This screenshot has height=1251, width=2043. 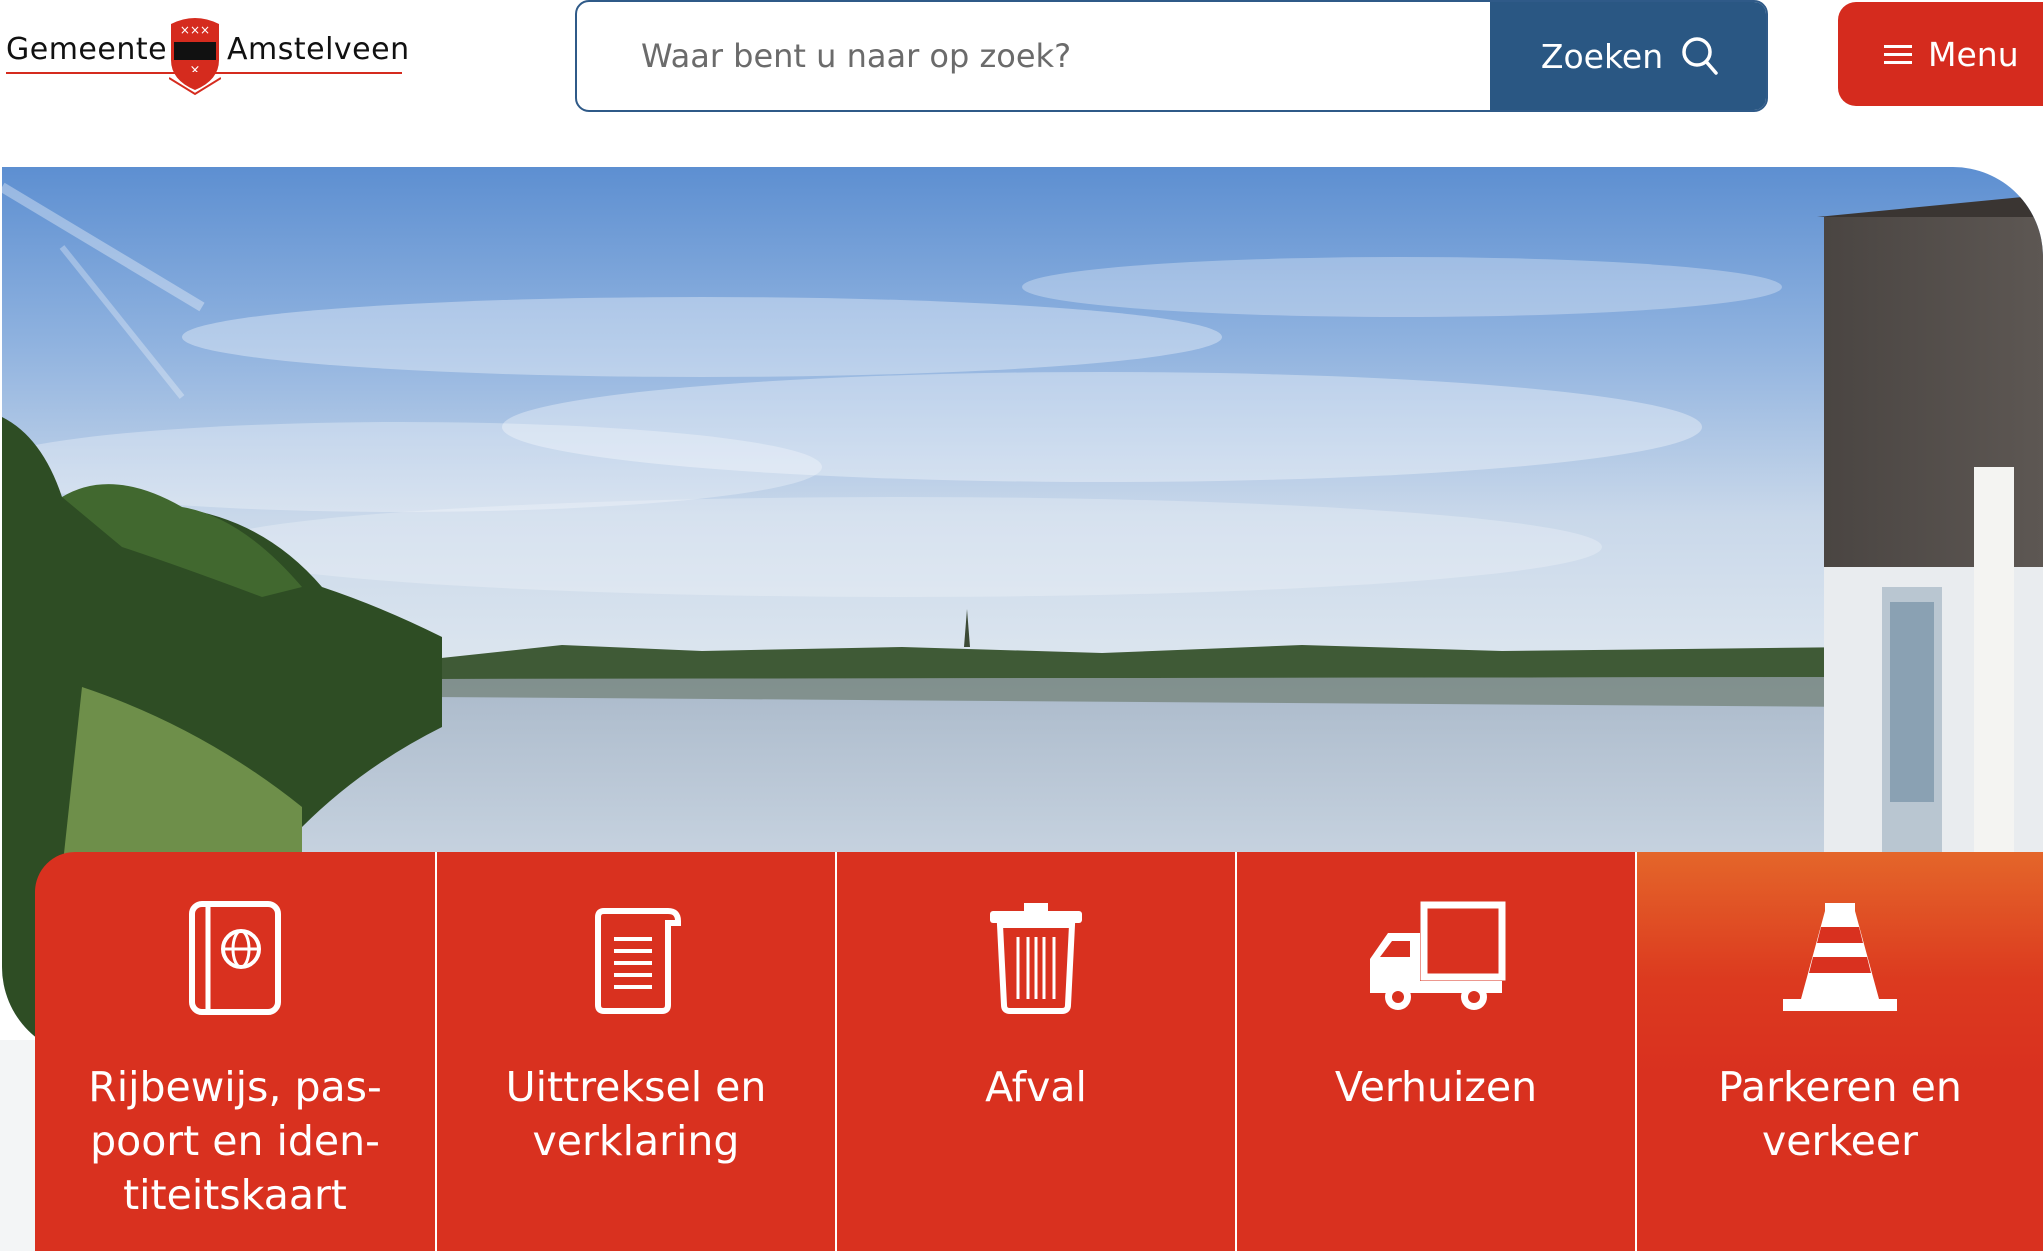 I want to click on tile-label-uittreksel: Uittreksel en verklaring, so click(x=636, y=1114).